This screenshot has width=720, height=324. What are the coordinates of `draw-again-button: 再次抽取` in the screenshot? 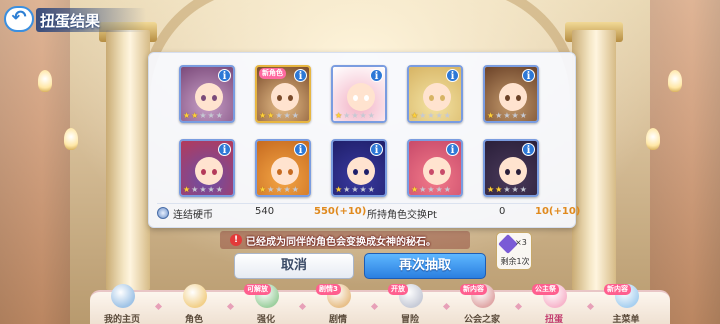 It's located at (425, 266).